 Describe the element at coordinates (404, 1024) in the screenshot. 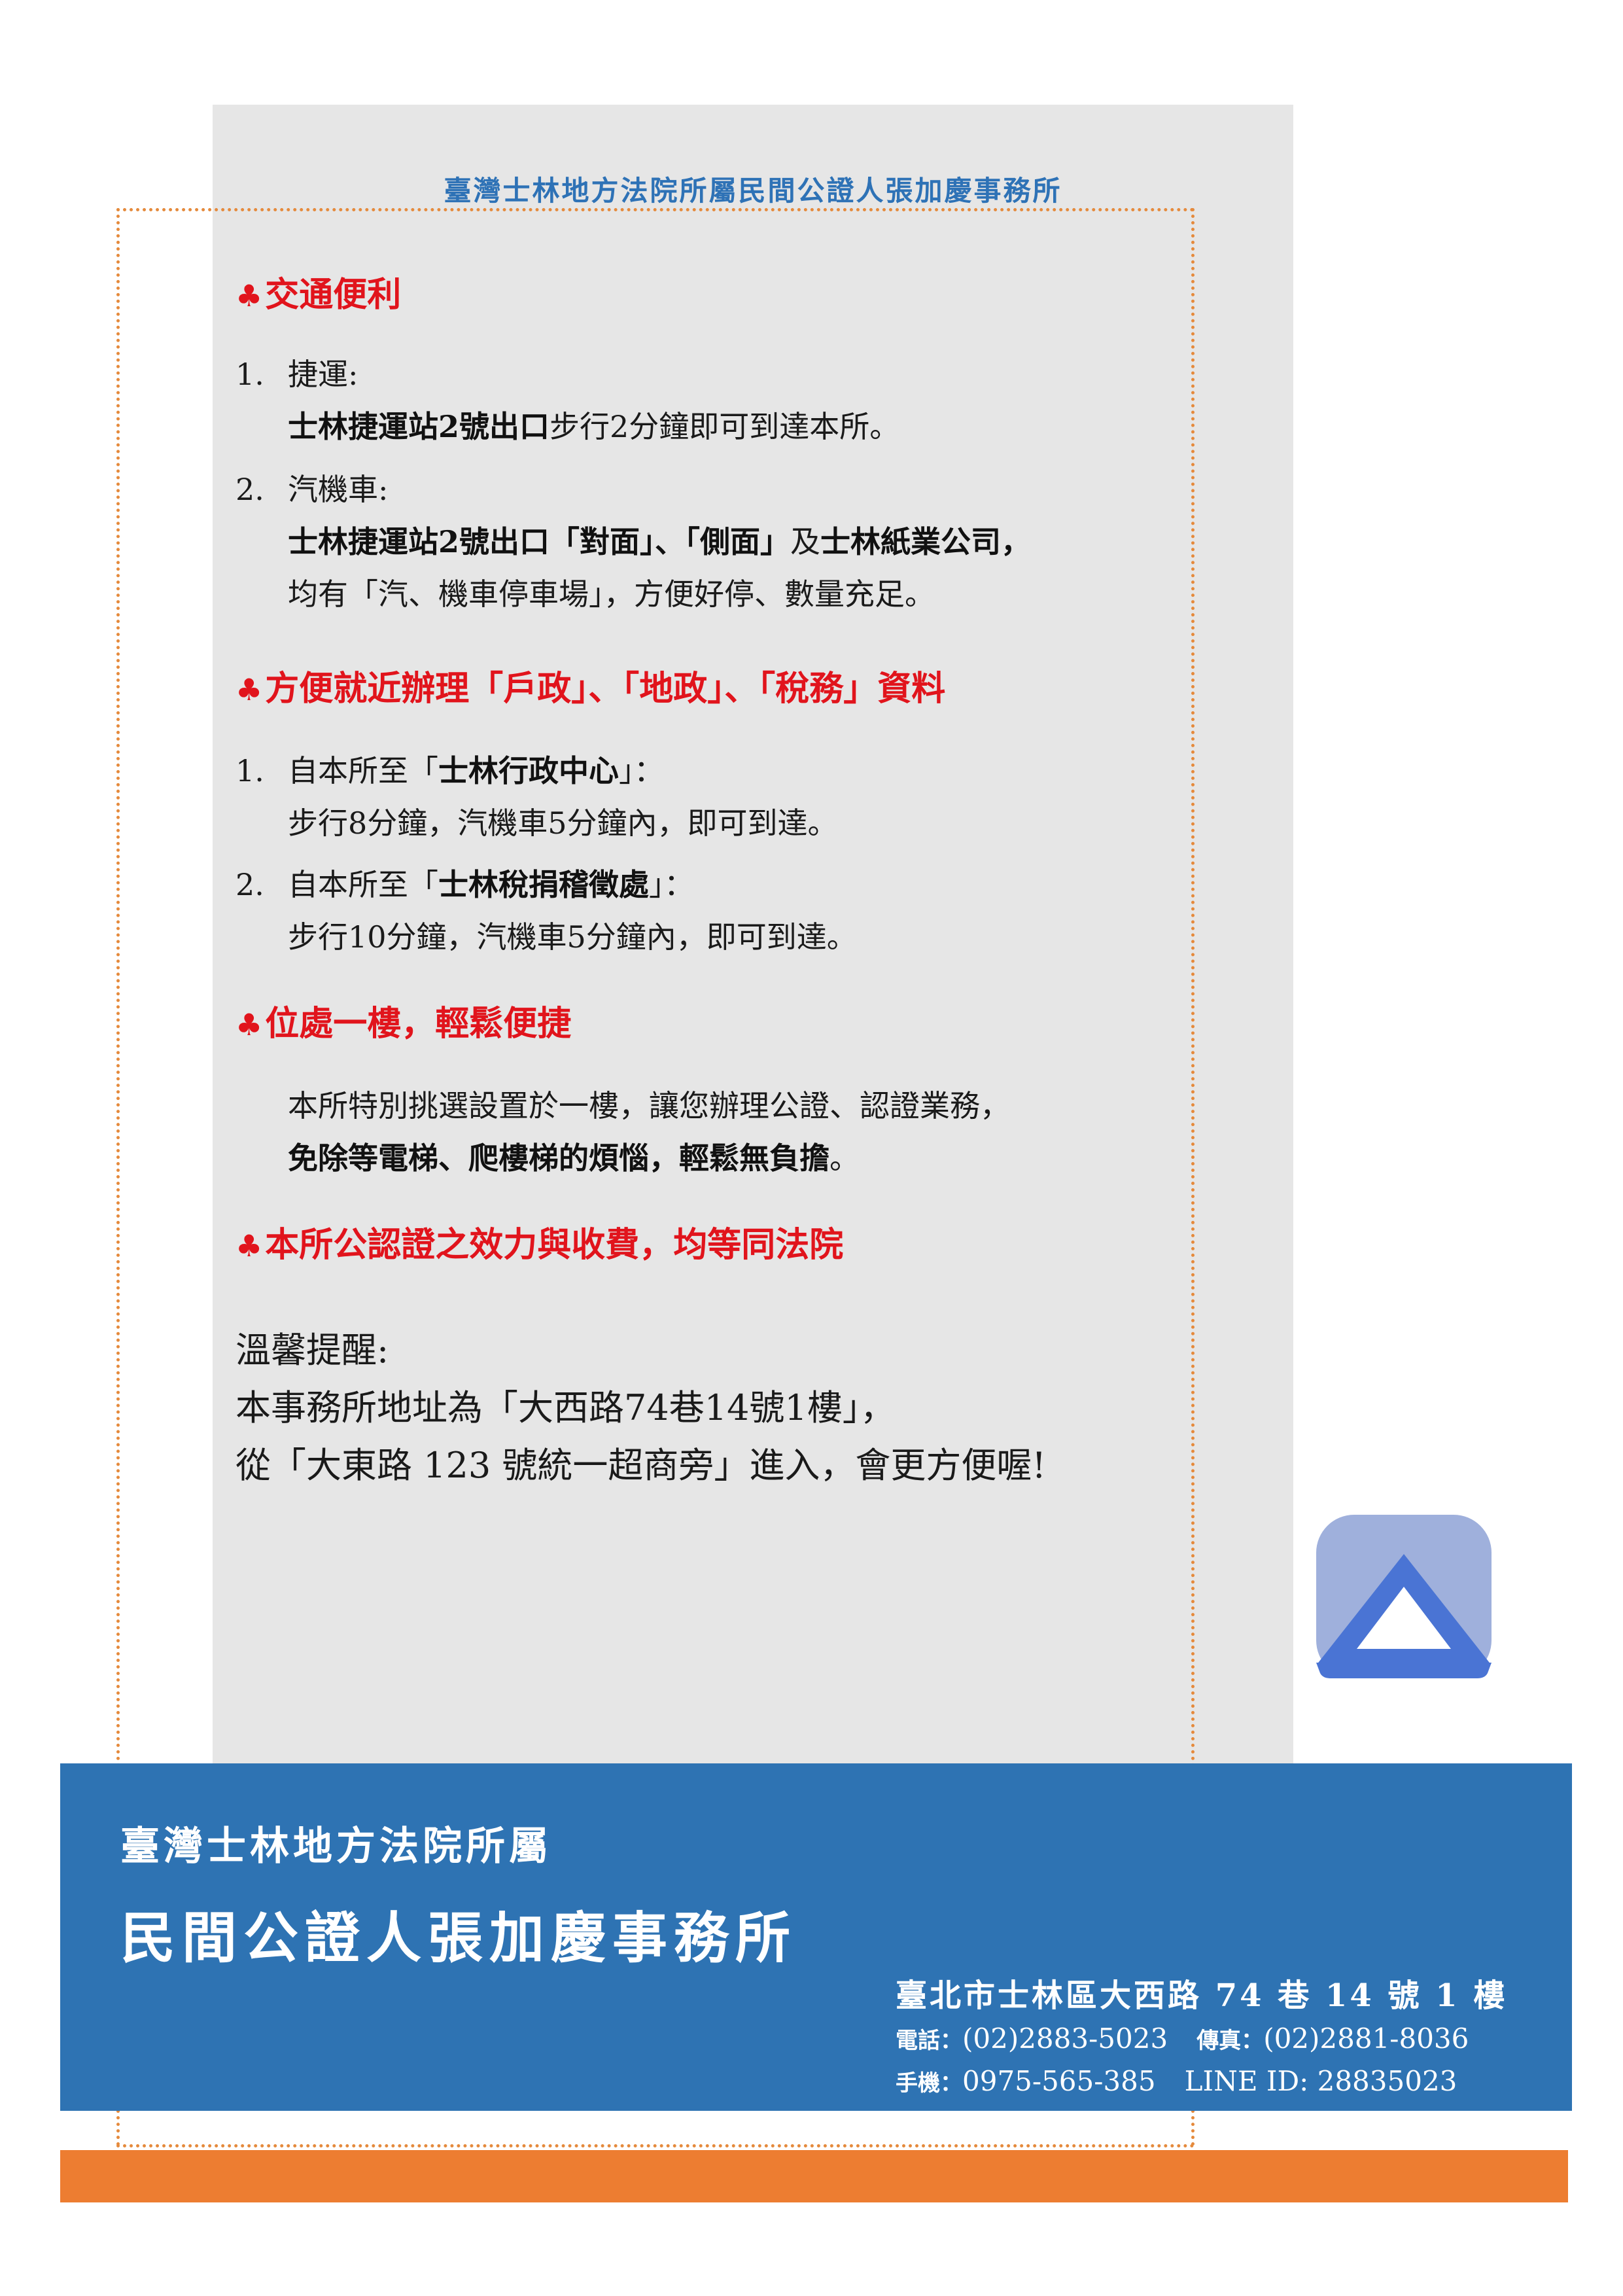

I see `section-title: ♣位處一樓，輕鬆便捷` at that location.